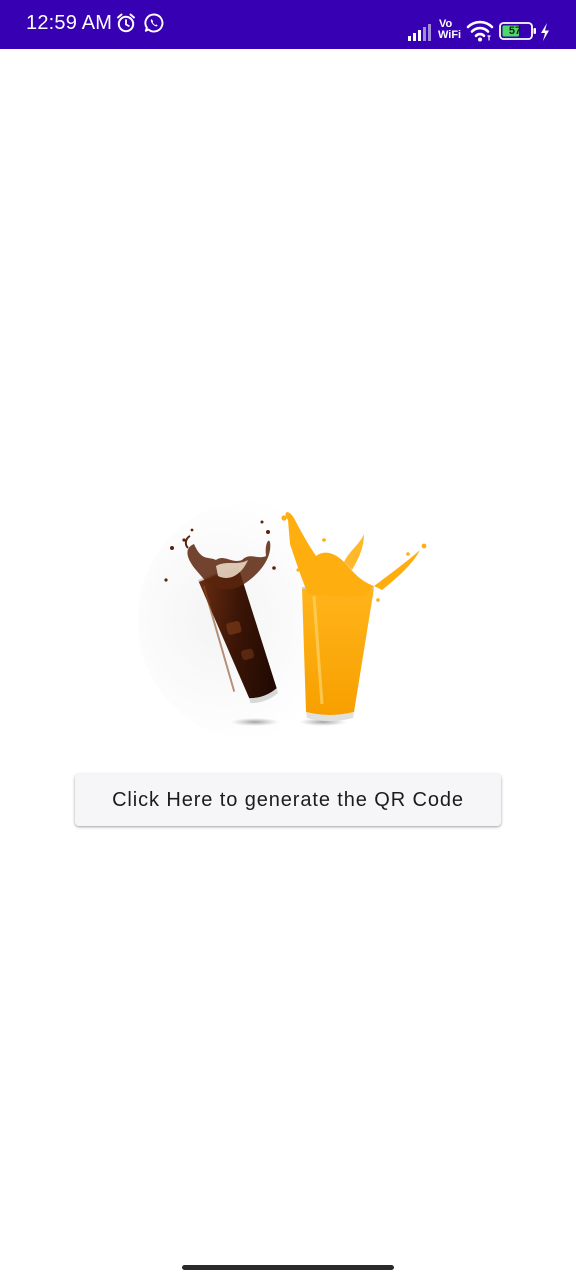  Describe the element at coordinates (515, 31) in the screenshot. I see `battery-level: 57` at that location.